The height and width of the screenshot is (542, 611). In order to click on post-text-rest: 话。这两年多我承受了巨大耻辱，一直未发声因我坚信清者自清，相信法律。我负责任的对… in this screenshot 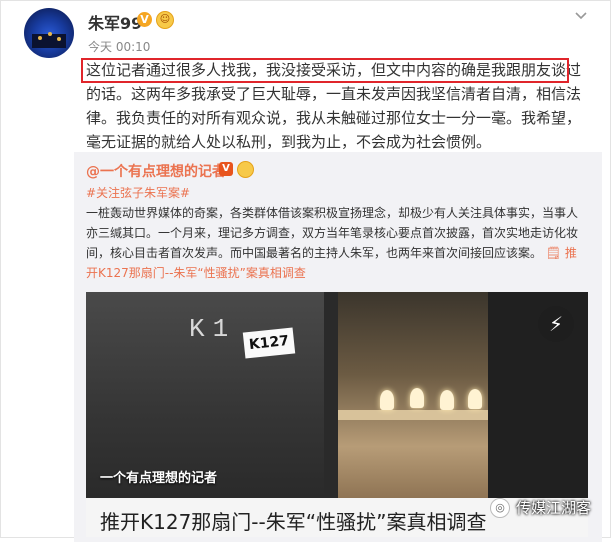, I will do `click(334, 118)`.